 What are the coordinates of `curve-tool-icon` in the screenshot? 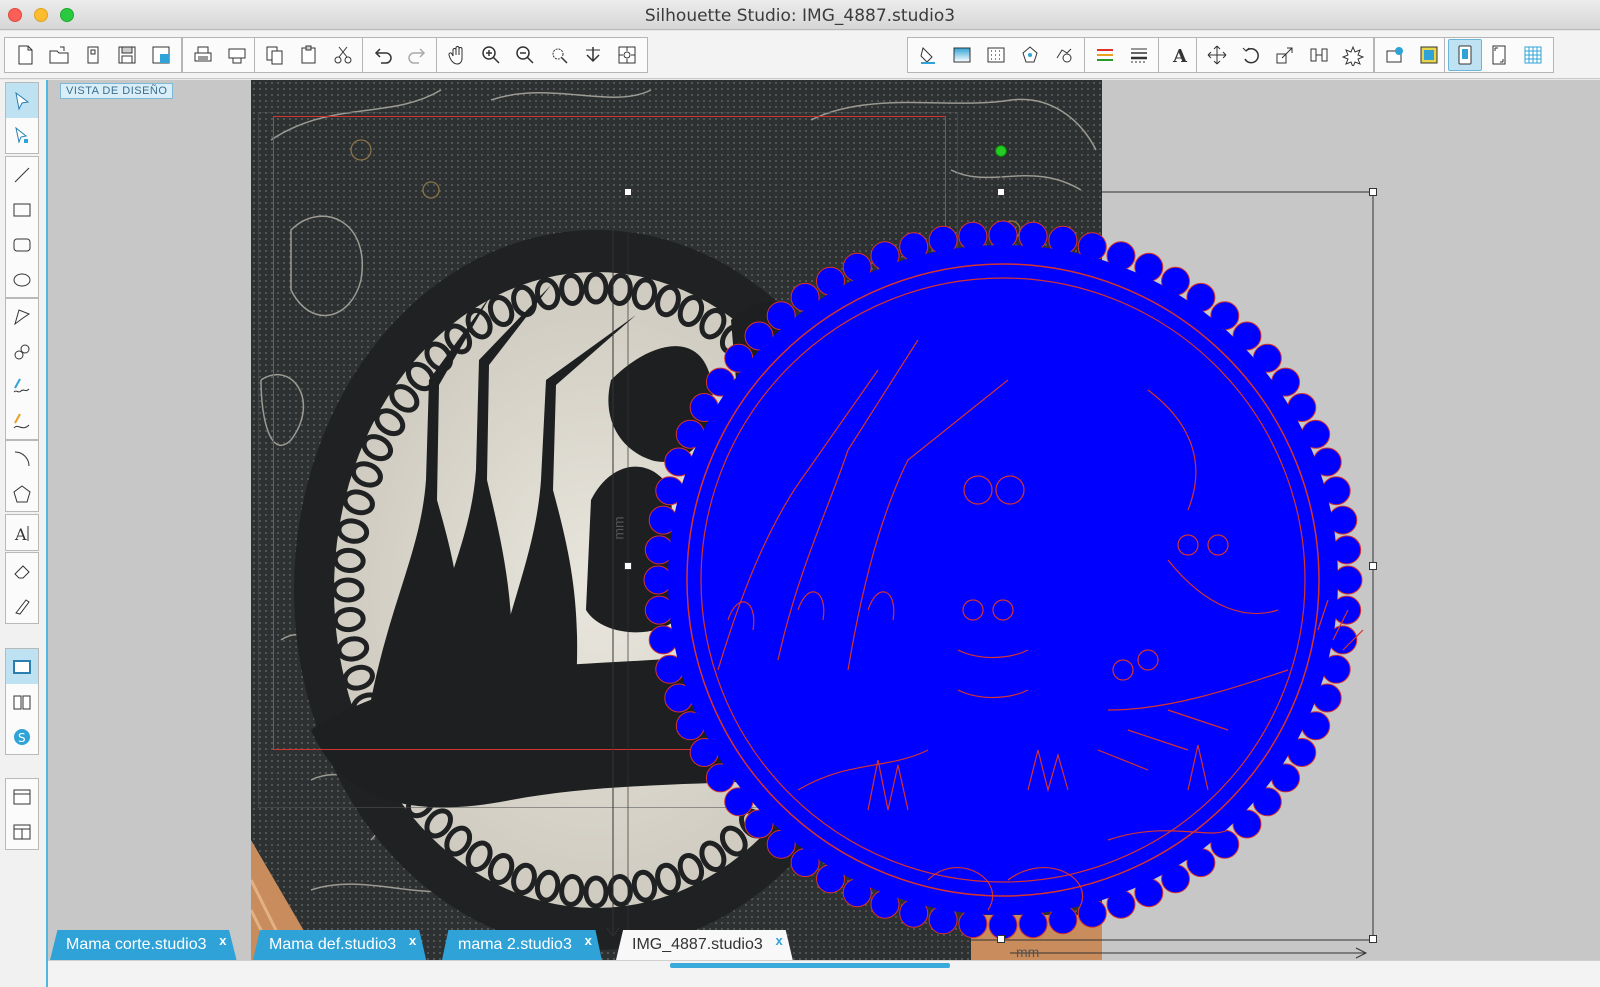 It's located at (22, 351).